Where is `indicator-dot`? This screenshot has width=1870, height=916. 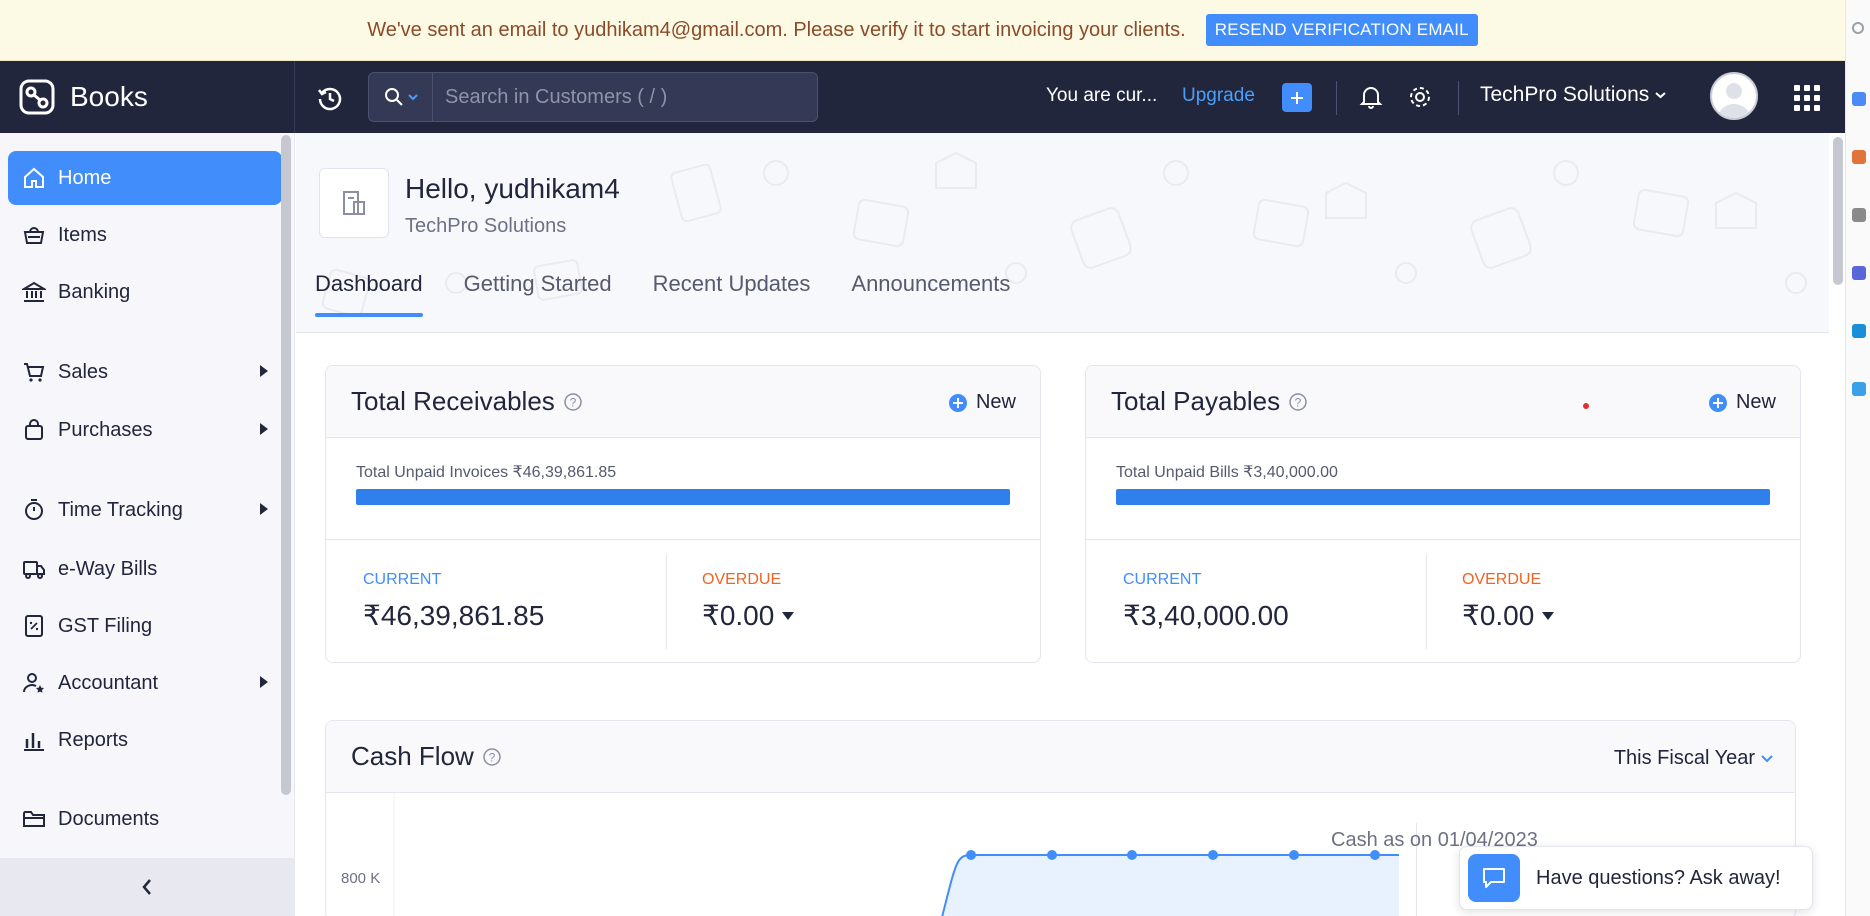
indicator-dot is located at coordinates (1586, 406).